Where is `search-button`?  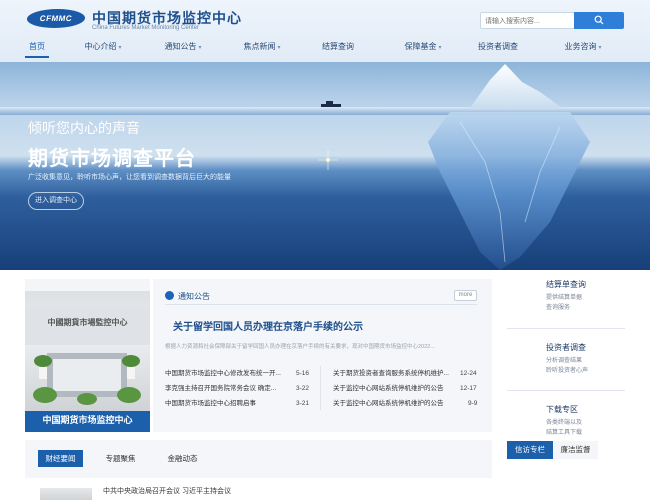
search-button is located at coordinates (599, 20).